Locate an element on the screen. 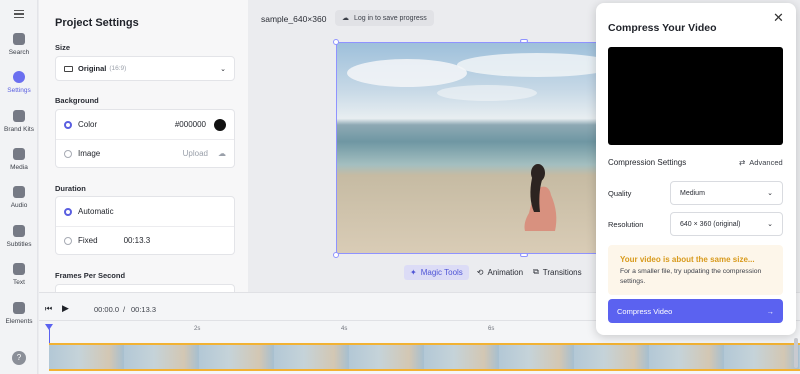 Image resolution: width=800 pixels, height=374 pixels. color-swatch-icon is located at coordinates (220, 124).